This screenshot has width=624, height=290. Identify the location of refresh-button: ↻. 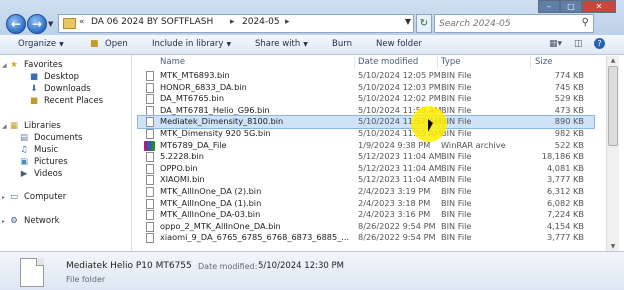
(424, 23).